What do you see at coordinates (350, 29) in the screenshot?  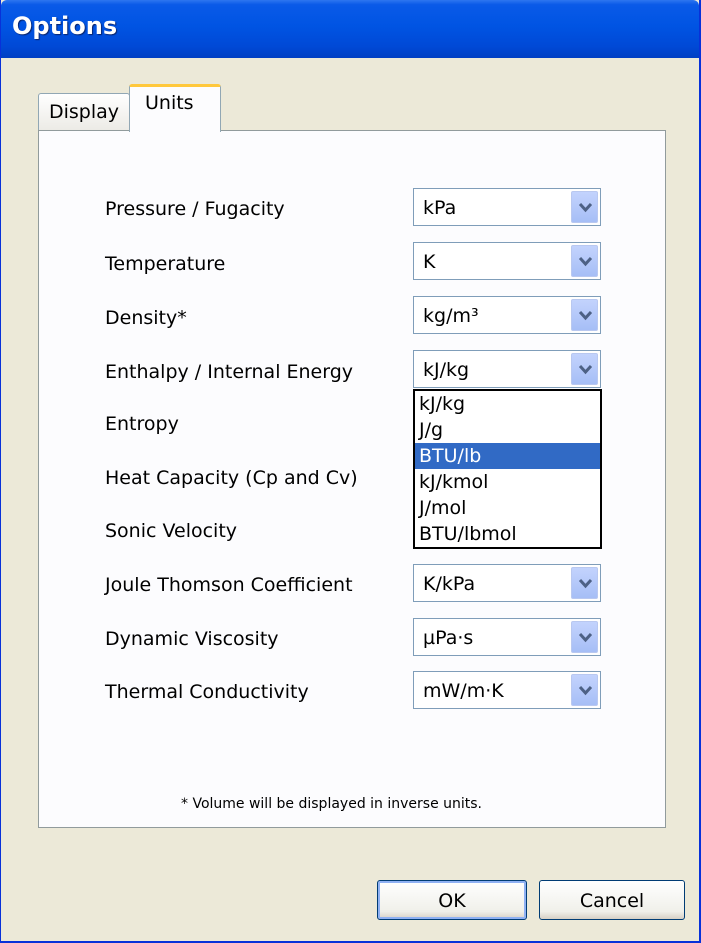 I see `title-bar: Options` at bounding box center [350, 29].